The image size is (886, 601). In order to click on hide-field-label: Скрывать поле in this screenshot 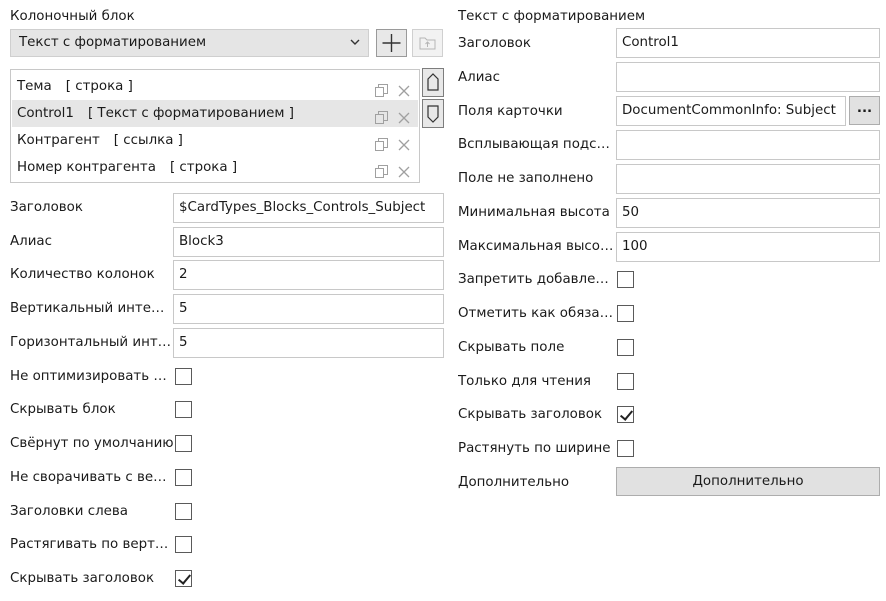, I will do `click(511, 347)`.